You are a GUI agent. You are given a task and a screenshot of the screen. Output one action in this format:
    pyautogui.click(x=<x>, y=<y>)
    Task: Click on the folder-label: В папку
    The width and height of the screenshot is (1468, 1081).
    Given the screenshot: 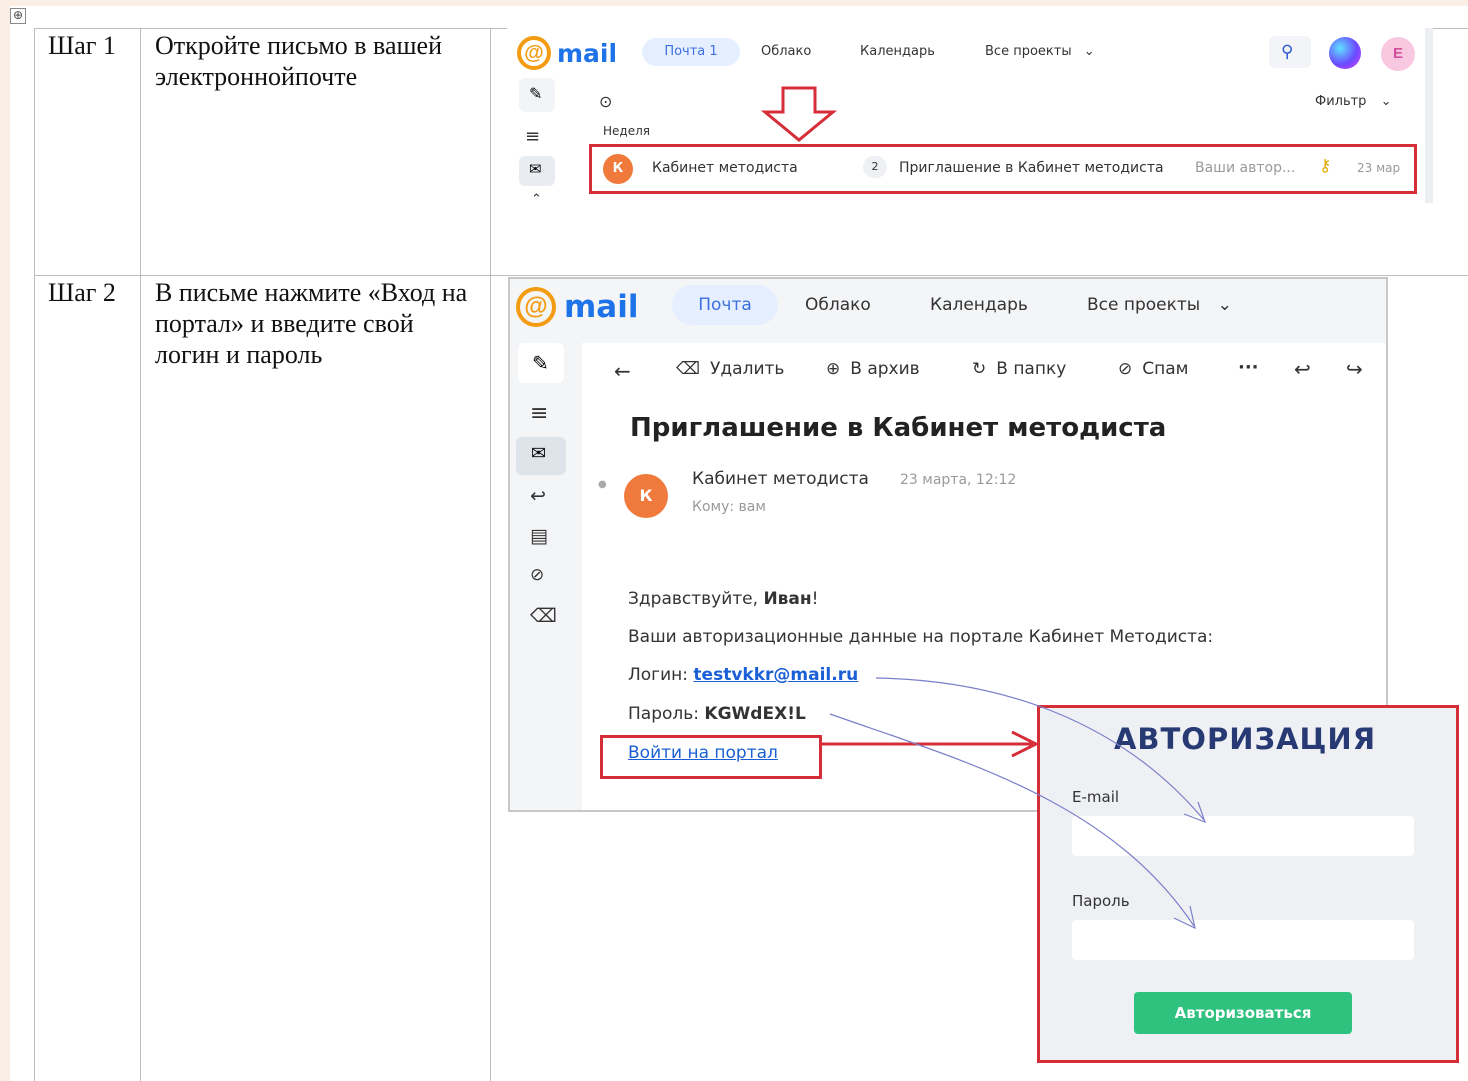 What is the action you would take?
    pyautogui.click(x=1031, y=369)
    